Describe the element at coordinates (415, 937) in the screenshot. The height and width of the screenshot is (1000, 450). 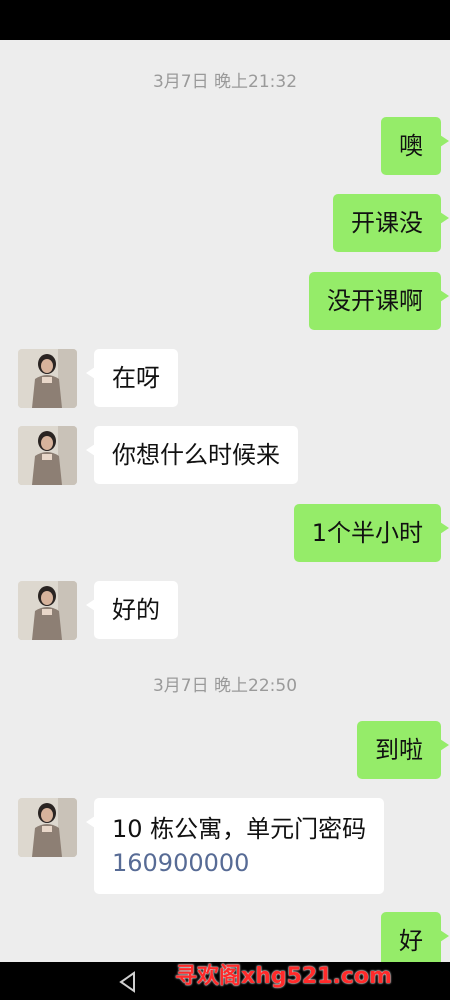
I see `message-bubble: 好` at that location.